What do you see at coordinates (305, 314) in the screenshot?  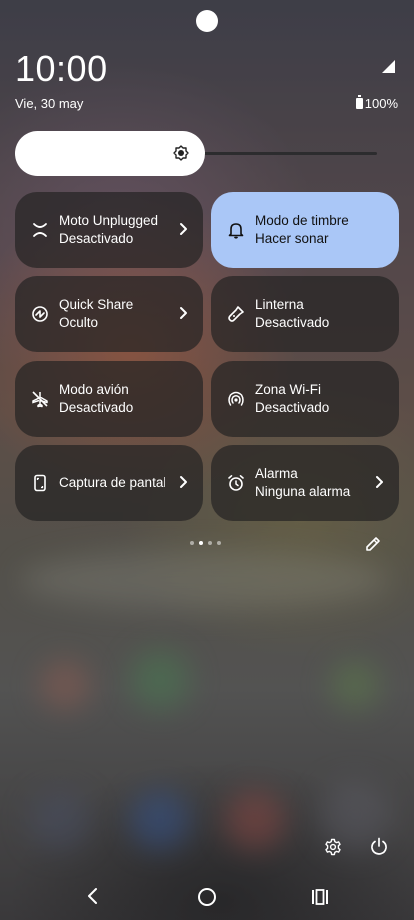 I see `tile-flashlight: Linterna Desactivado` at bounding box center [305, 314].